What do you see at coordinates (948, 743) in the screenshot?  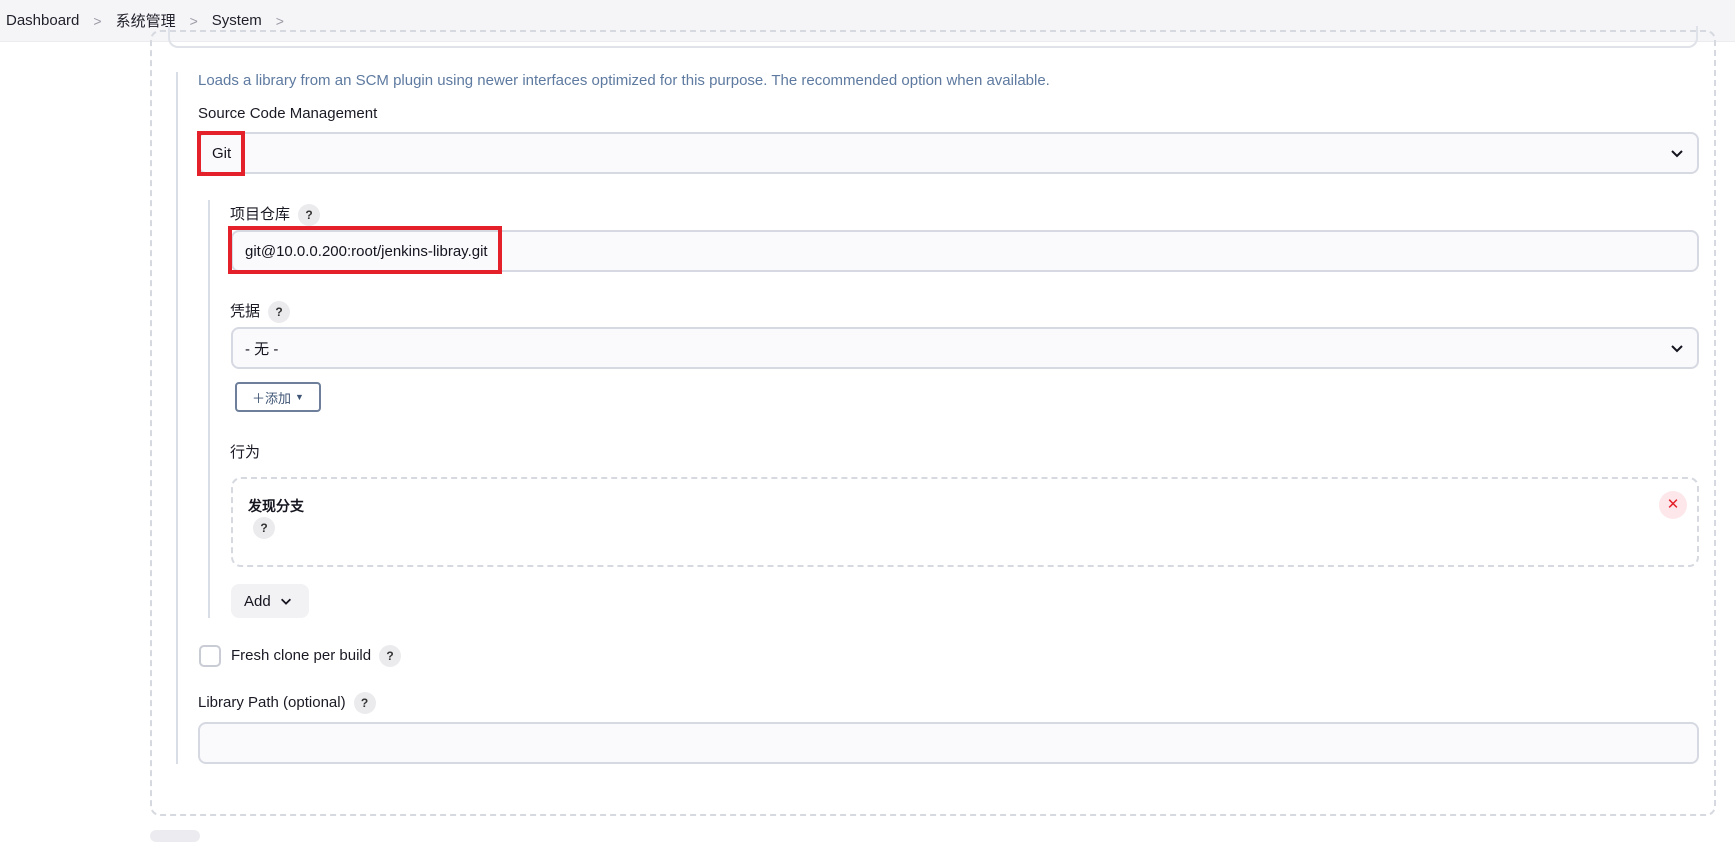 I see `library-path-input` at bounding box center [948, 743].